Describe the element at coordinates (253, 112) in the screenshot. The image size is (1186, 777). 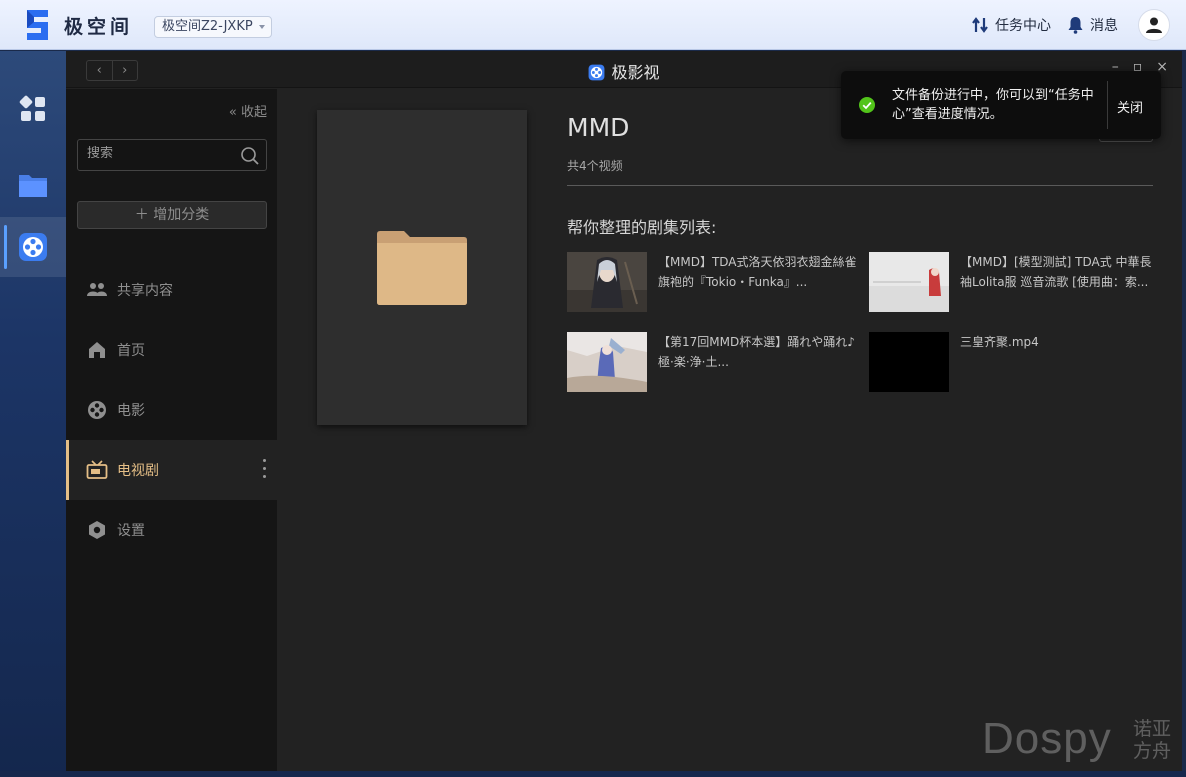
I see `collapse-label: 收起` at that location.